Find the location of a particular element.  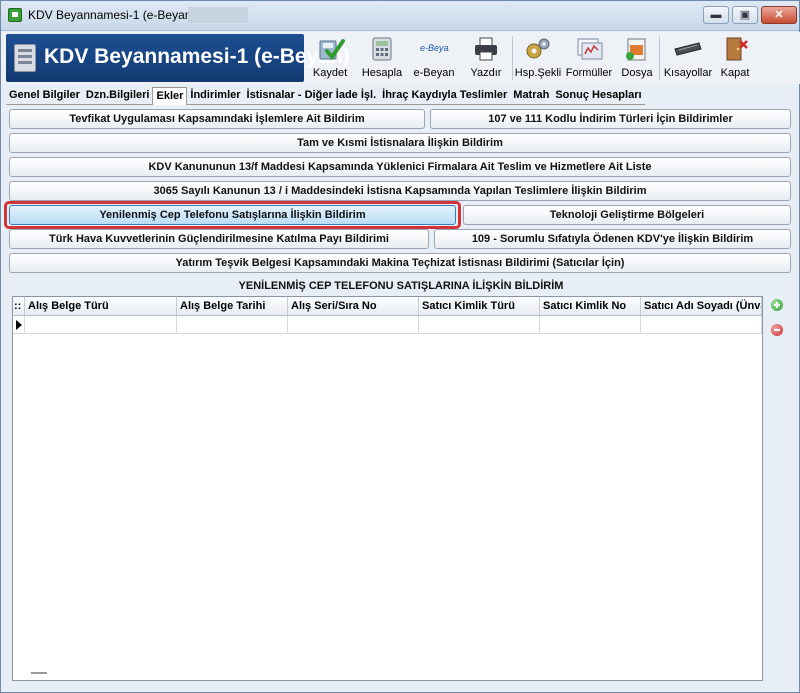

save-check-icon is located at coordinates (332, 50).